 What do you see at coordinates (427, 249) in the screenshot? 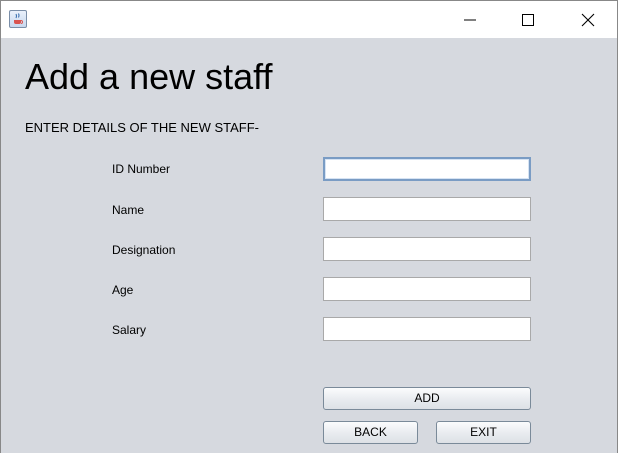
I see `designation-field` at bounding box center [427, 249].